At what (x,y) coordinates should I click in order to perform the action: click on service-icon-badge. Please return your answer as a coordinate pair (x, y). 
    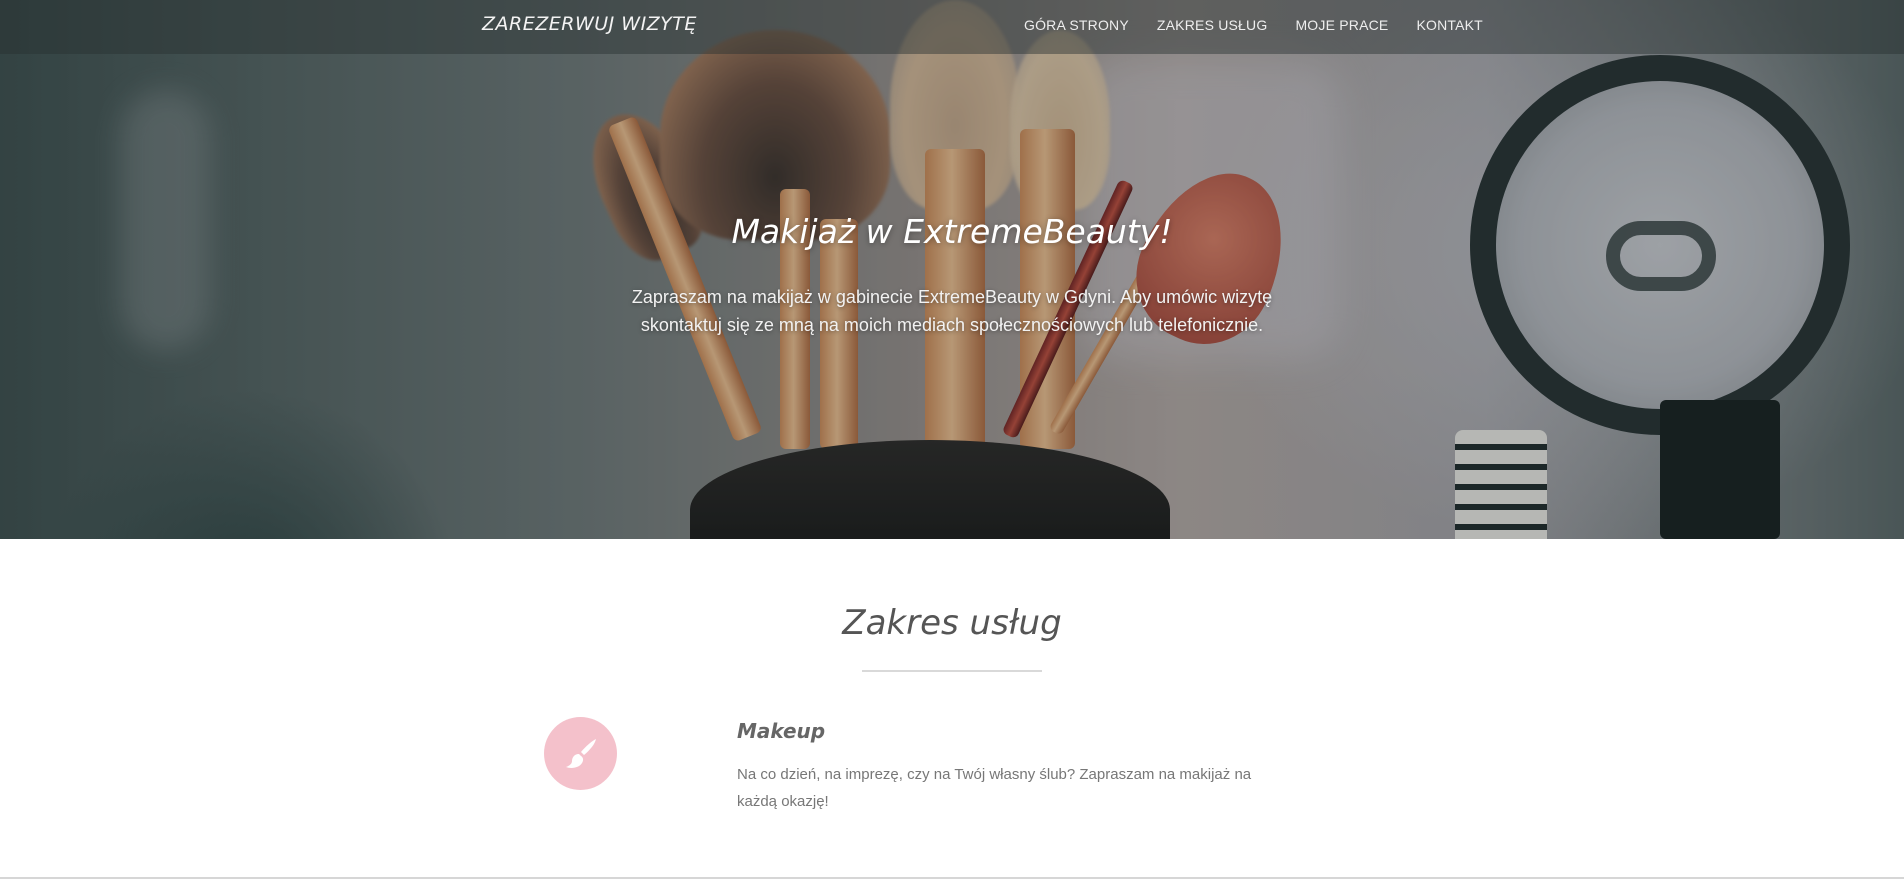
    Looking at the image, I should click on (580, 753).